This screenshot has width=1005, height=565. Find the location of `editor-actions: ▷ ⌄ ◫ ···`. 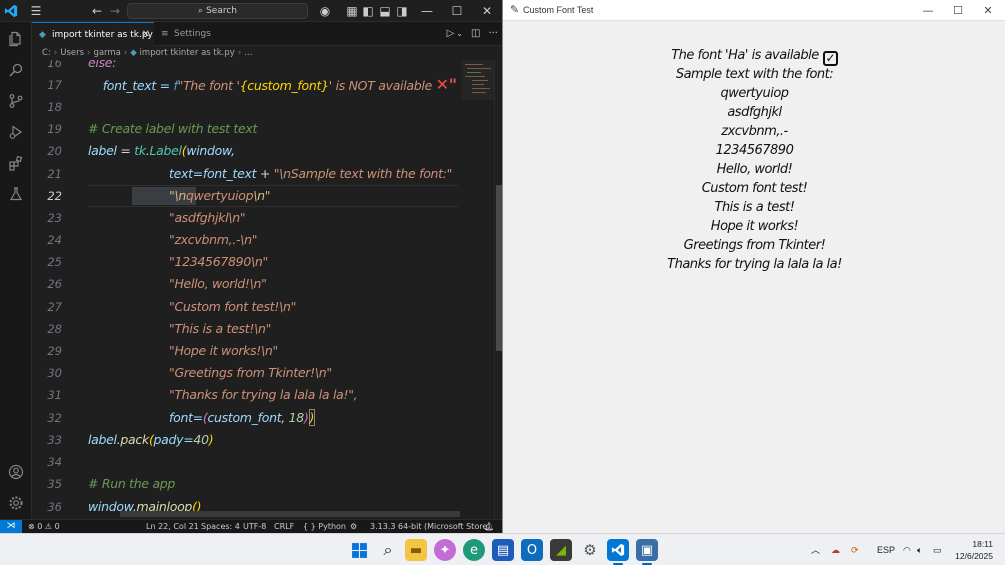

editor-actions: ▷ ⌄ ◫ ··· is located at coordinates (468, 34).